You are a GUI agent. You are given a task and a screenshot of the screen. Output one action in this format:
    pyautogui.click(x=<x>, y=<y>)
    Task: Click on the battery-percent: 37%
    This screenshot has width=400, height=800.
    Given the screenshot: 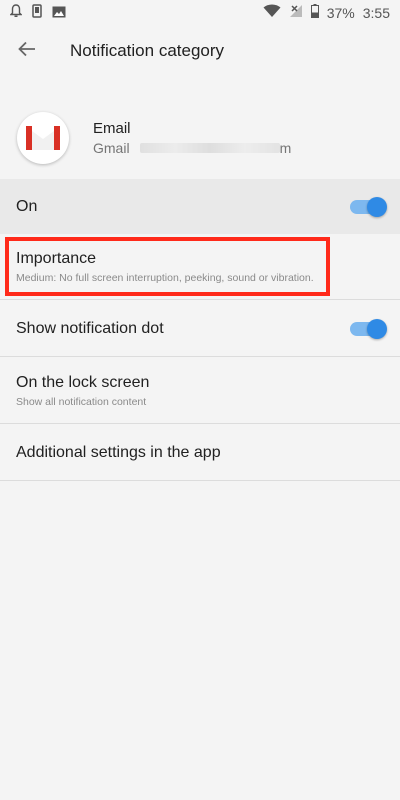 What is the action you would take?
    pyautogui.click(x=340, y=12)
    